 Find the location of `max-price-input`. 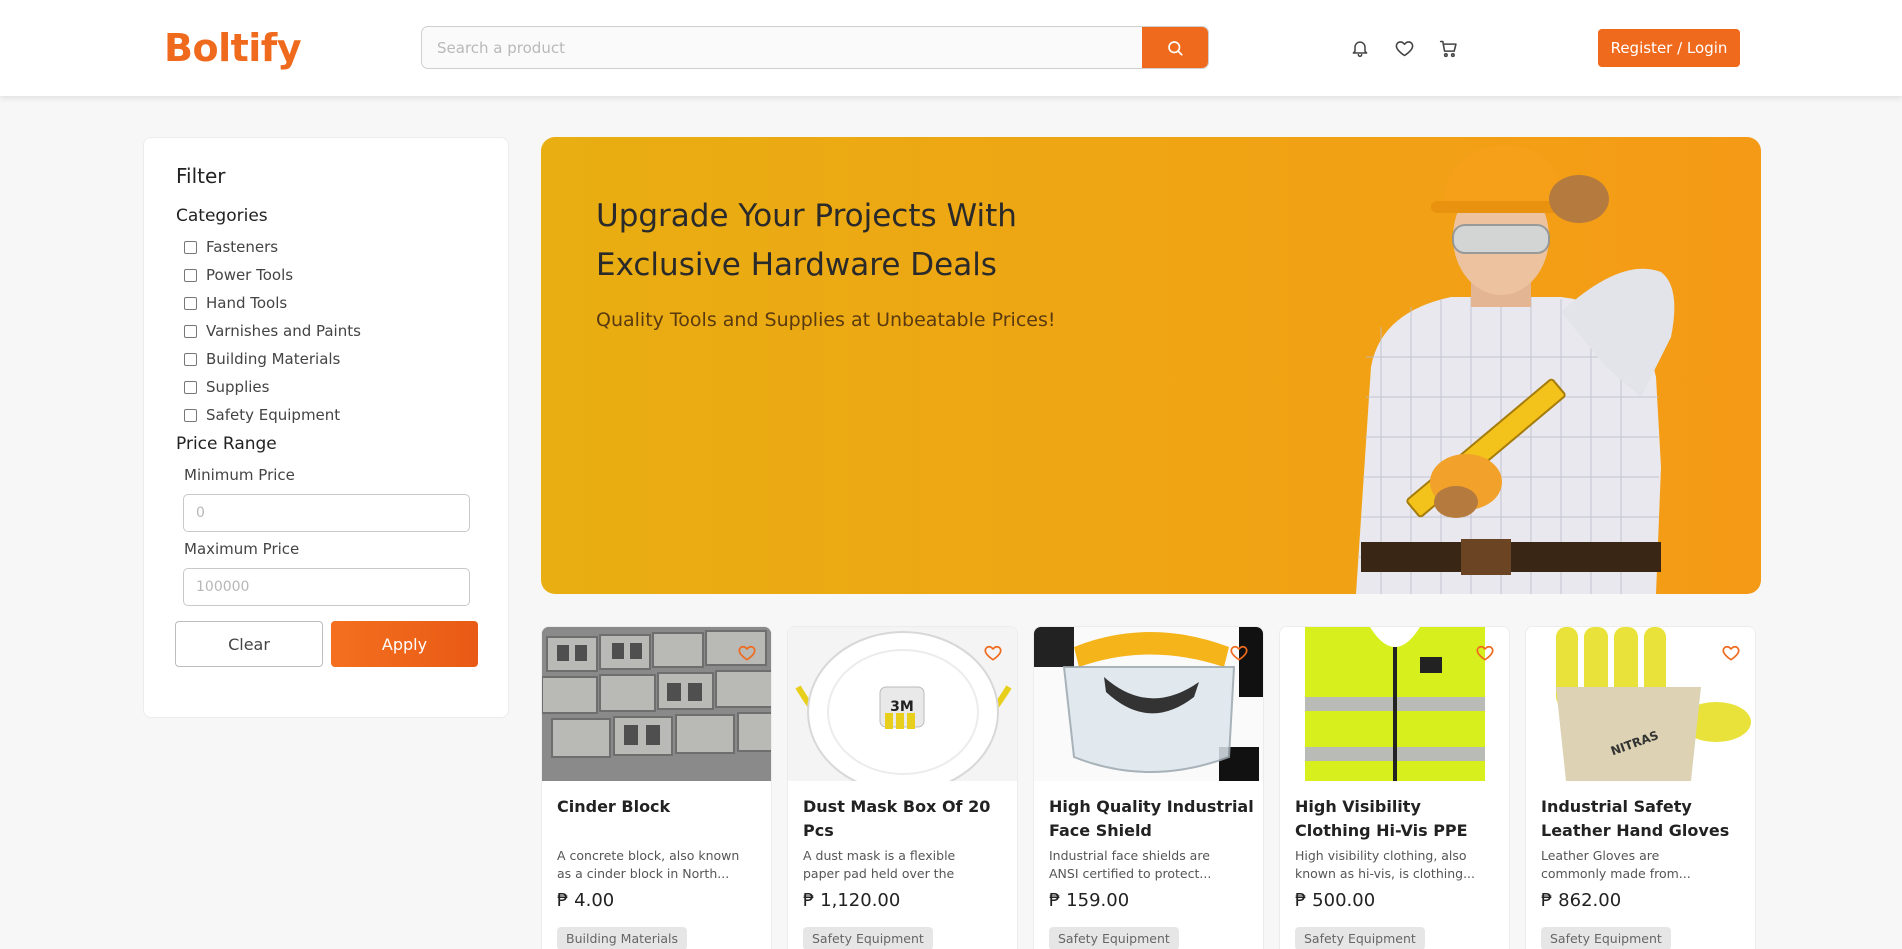

max-price-input is located at coordinates (326, 587).